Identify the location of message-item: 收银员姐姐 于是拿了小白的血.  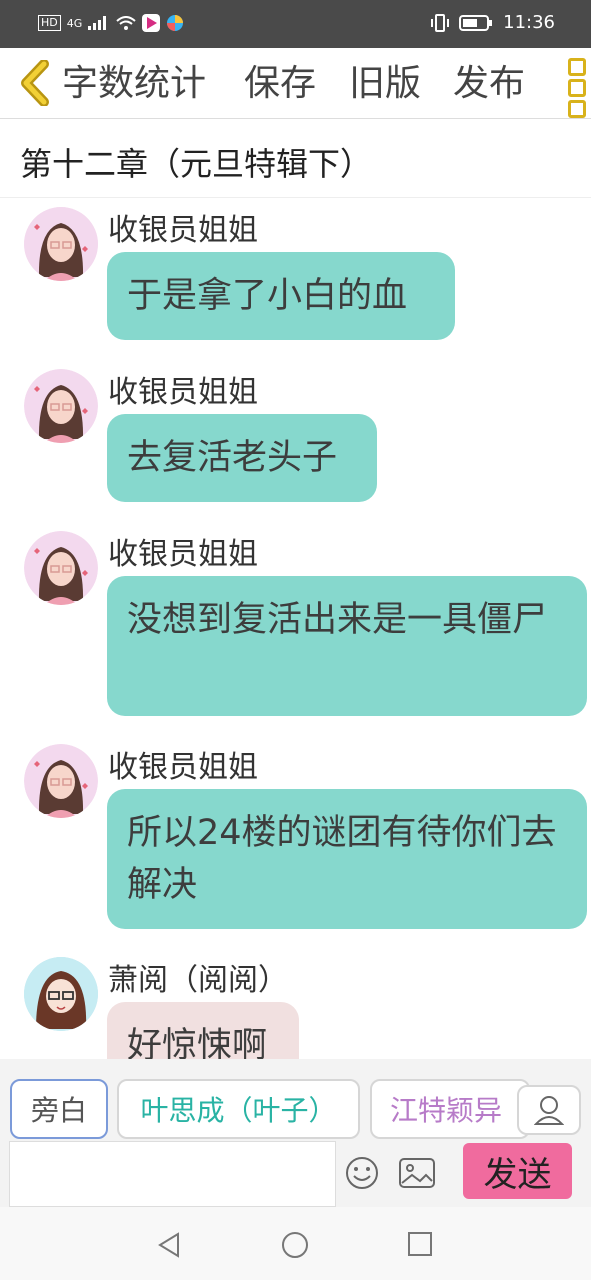
(295, 273).